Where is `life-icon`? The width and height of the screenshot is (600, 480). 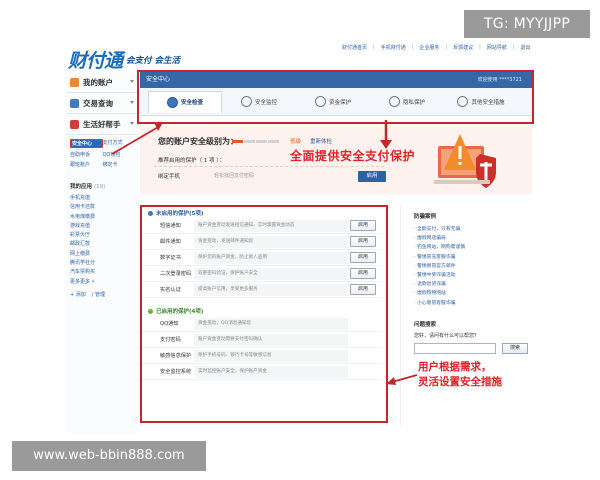
life-icon is located at coordinates (74, 124).